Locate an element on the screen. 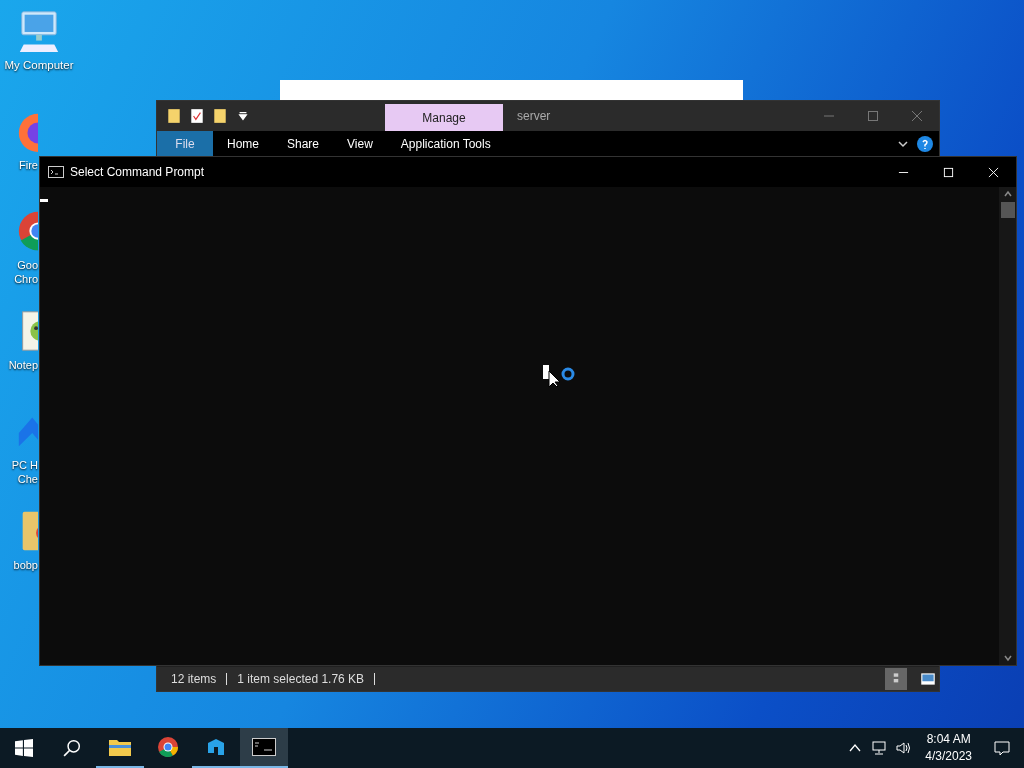 This screenshot has width=1024, height=768. ribbon-tab: View is located at coordinates (360, 144).